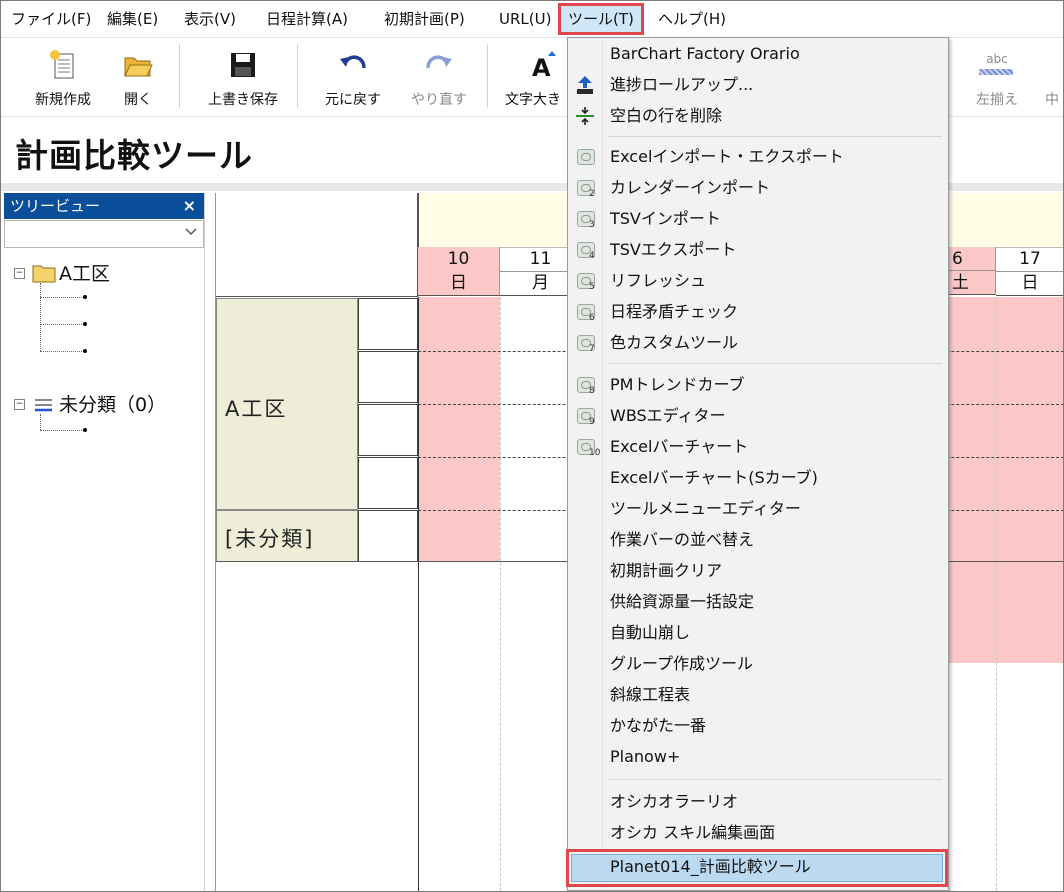  Describe the element at coordinates (757, 53) in the screenshot. I see `menu-item-barchart-factory-orario: BarChart Factory Orario` at that location.